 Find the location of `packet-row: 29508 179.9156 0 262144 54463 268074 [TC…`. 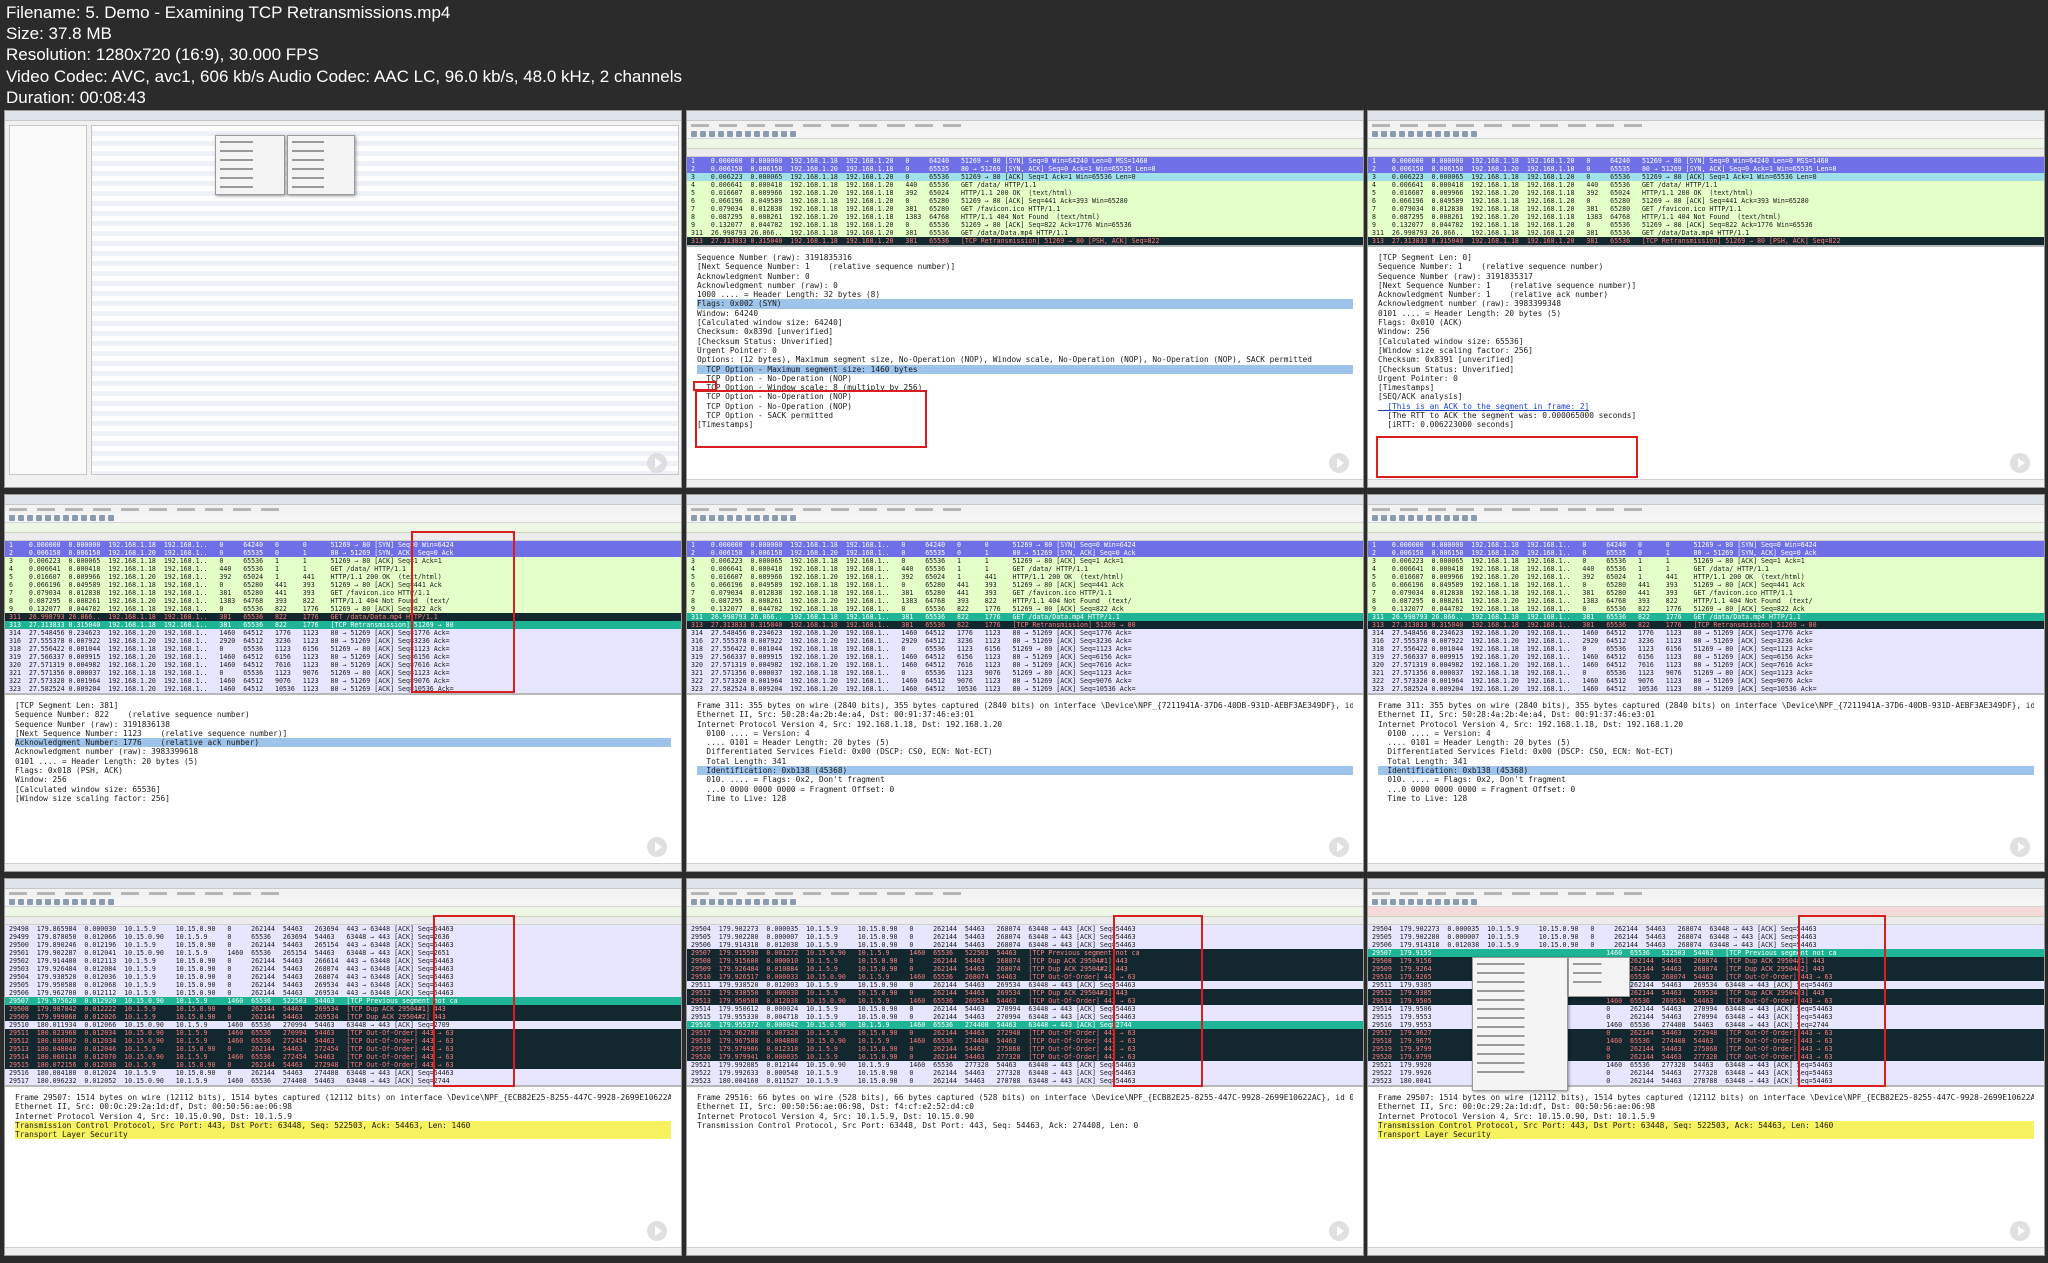

packet-row: 29508 179.9156 0 262144 54463 268074 [TC… is located at coordinates (1706, 961).